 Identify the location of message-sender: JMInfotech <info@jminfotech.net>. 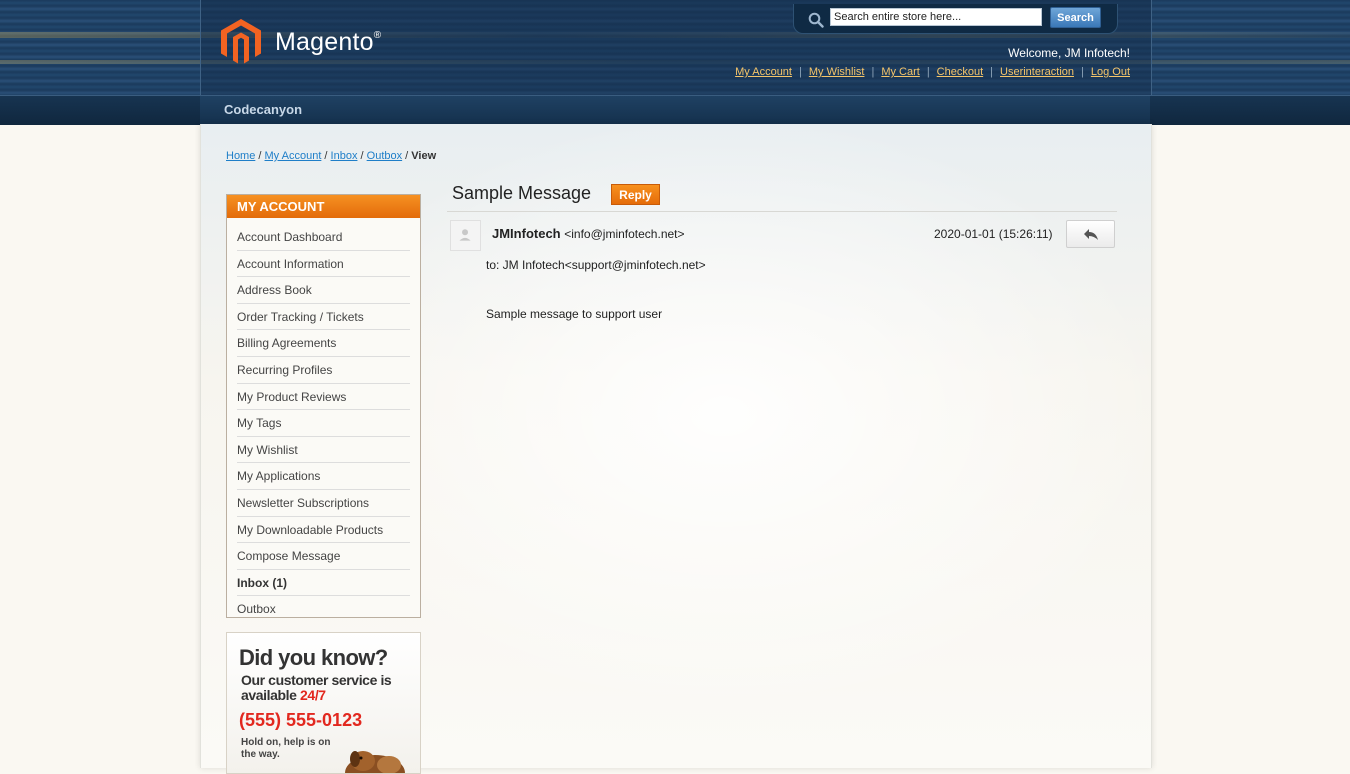
(588, 233).